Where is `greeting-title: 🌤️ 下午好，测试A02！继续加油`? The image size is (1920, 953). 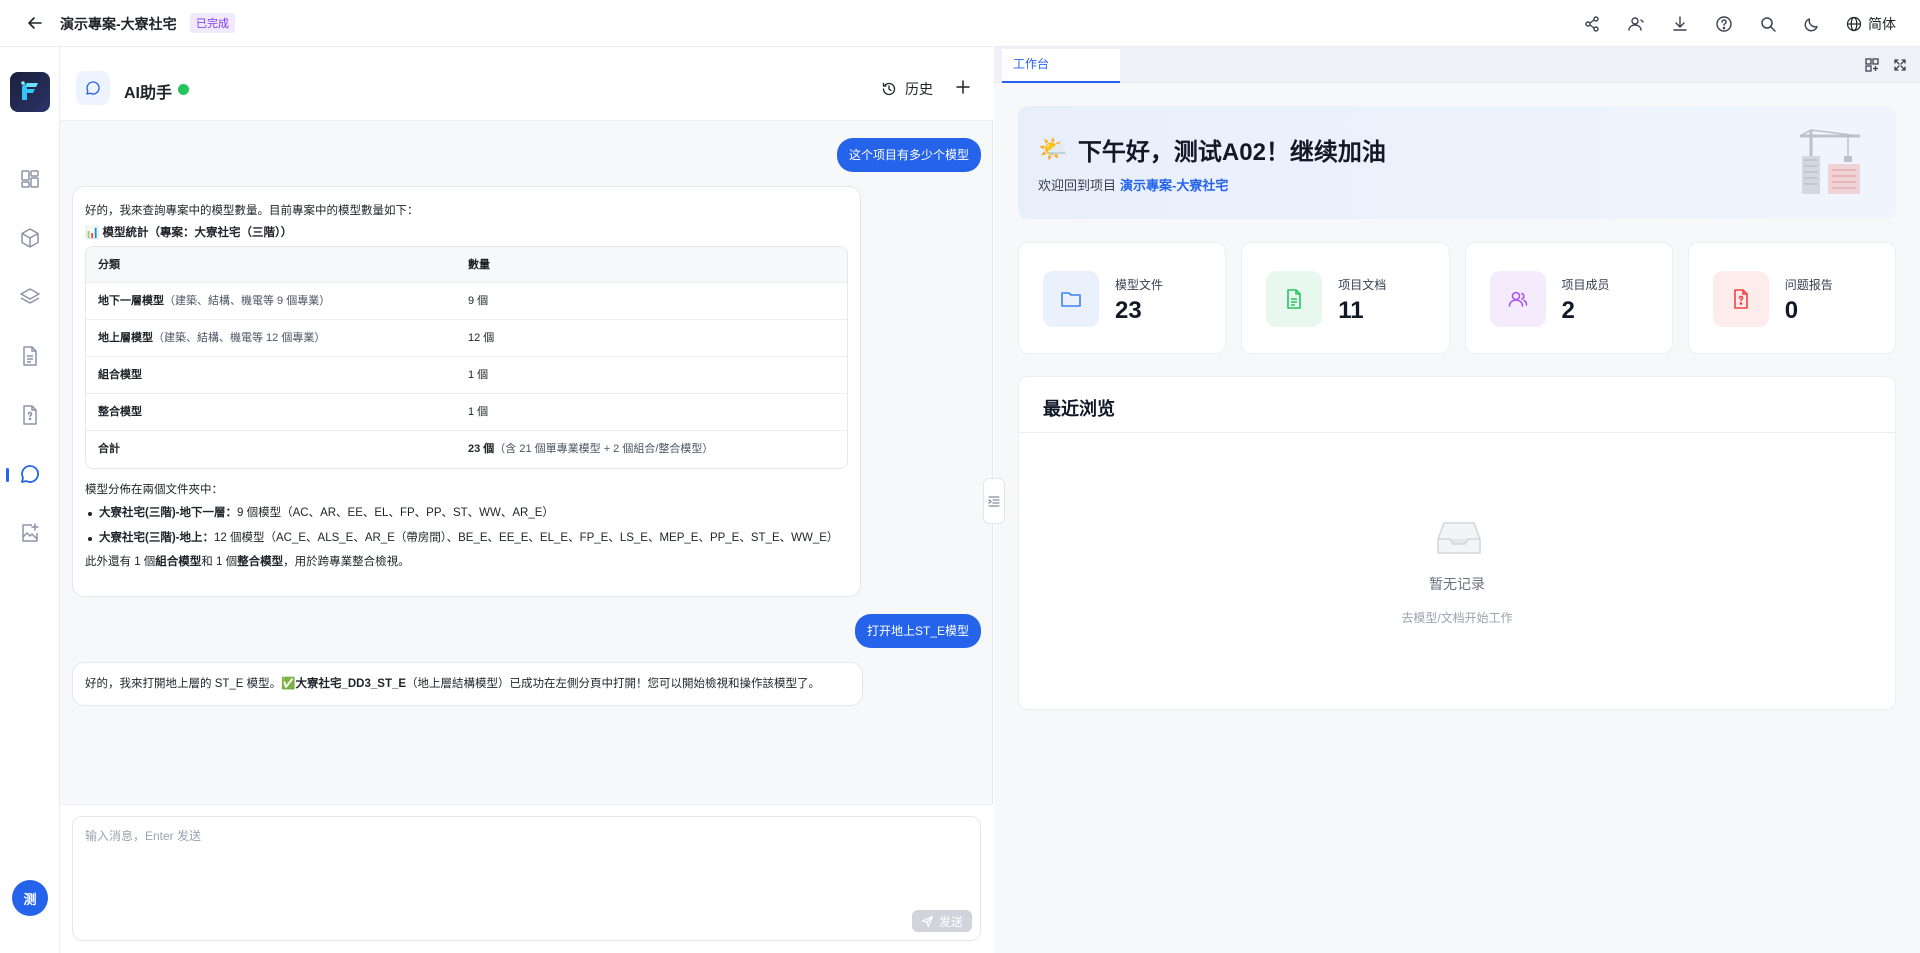
greeting-title: 🌤️ 下午好，测试A02！继续加油 is located at coordinates (1212, 149).